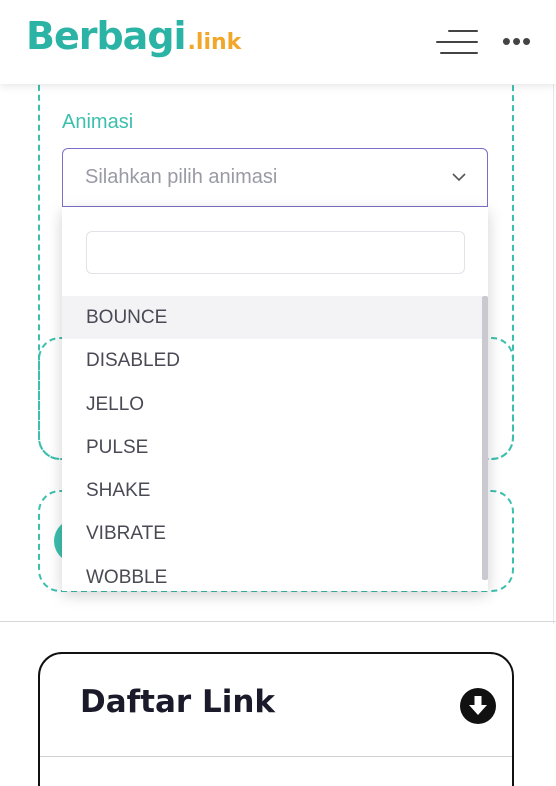 Image resolution: width=556 pixels, height=786 pixels. What do you see at coordinates (278, 621) in the screenshot?
I see `section-divider` at bounding box center [278, 621].